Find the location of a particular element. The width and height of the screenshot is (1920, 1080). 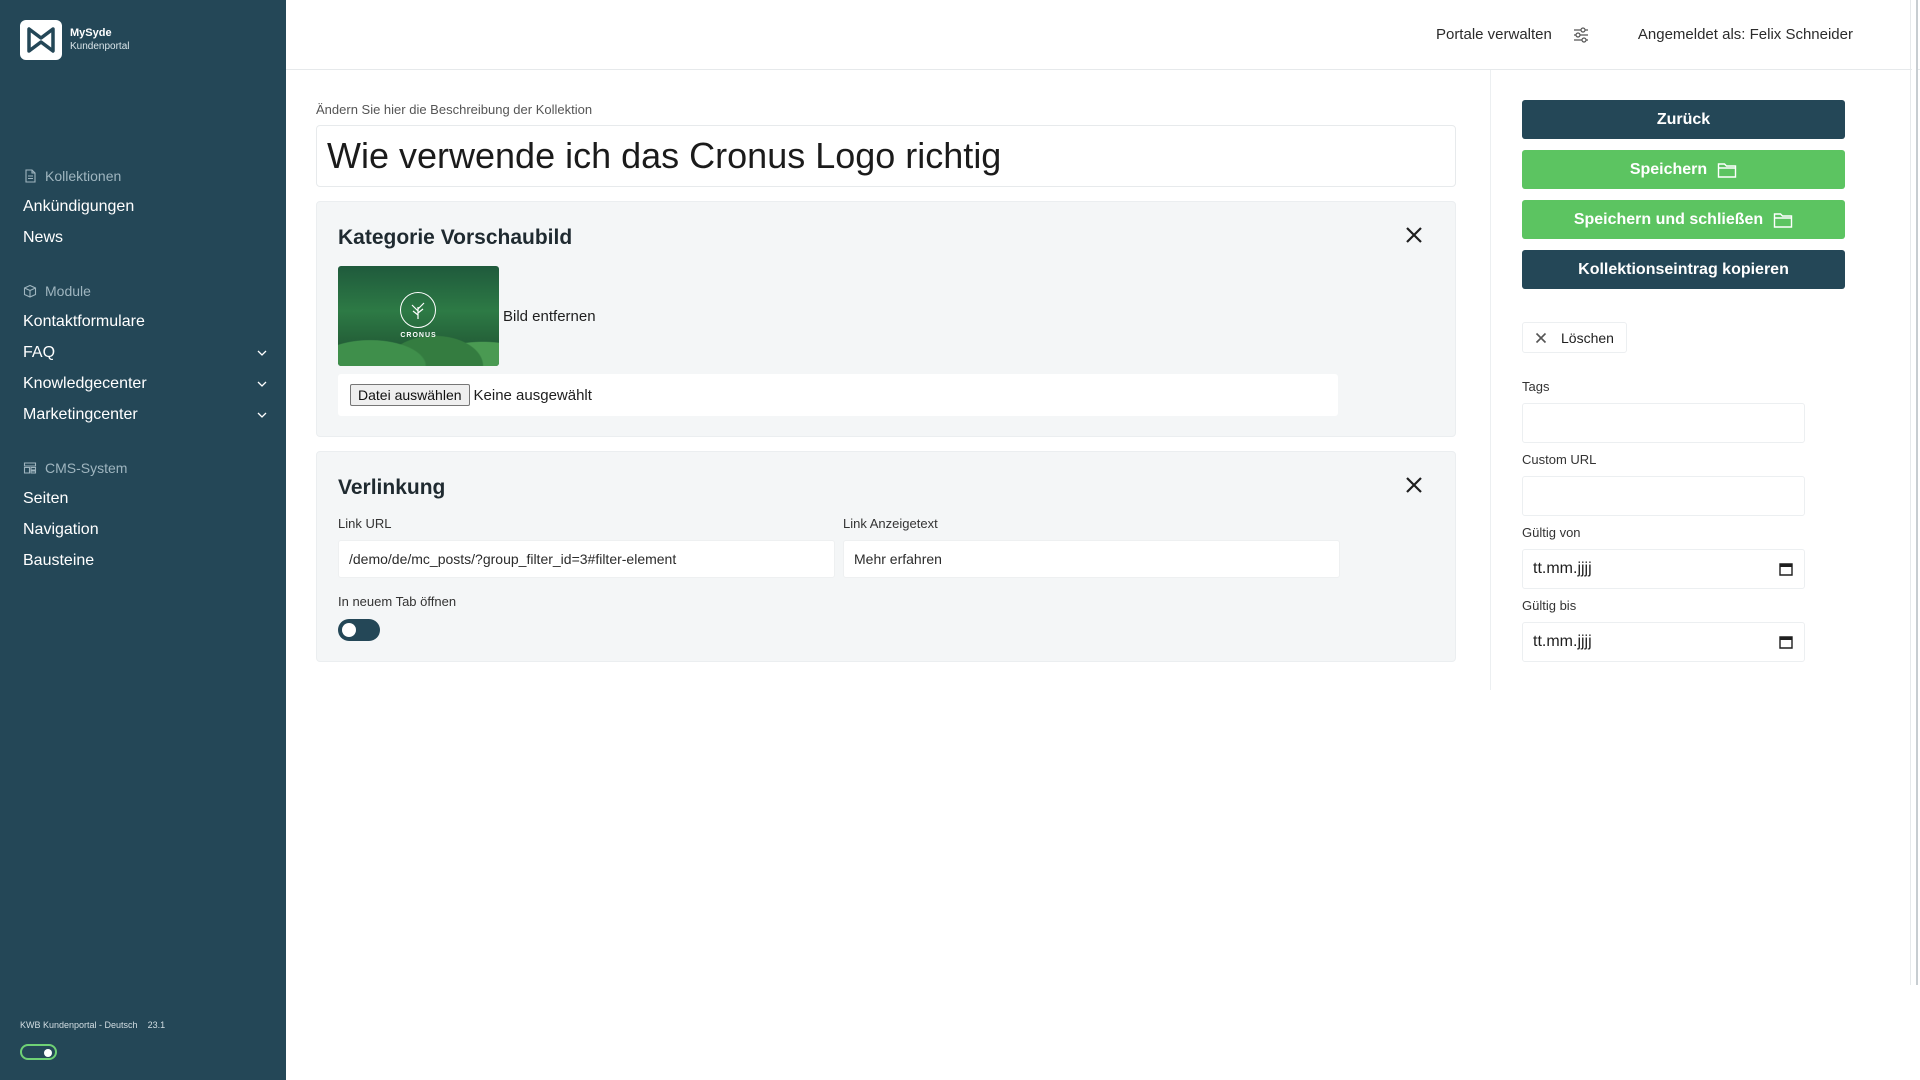

delete-label: Löschen is located at coordinates (1587, 337).